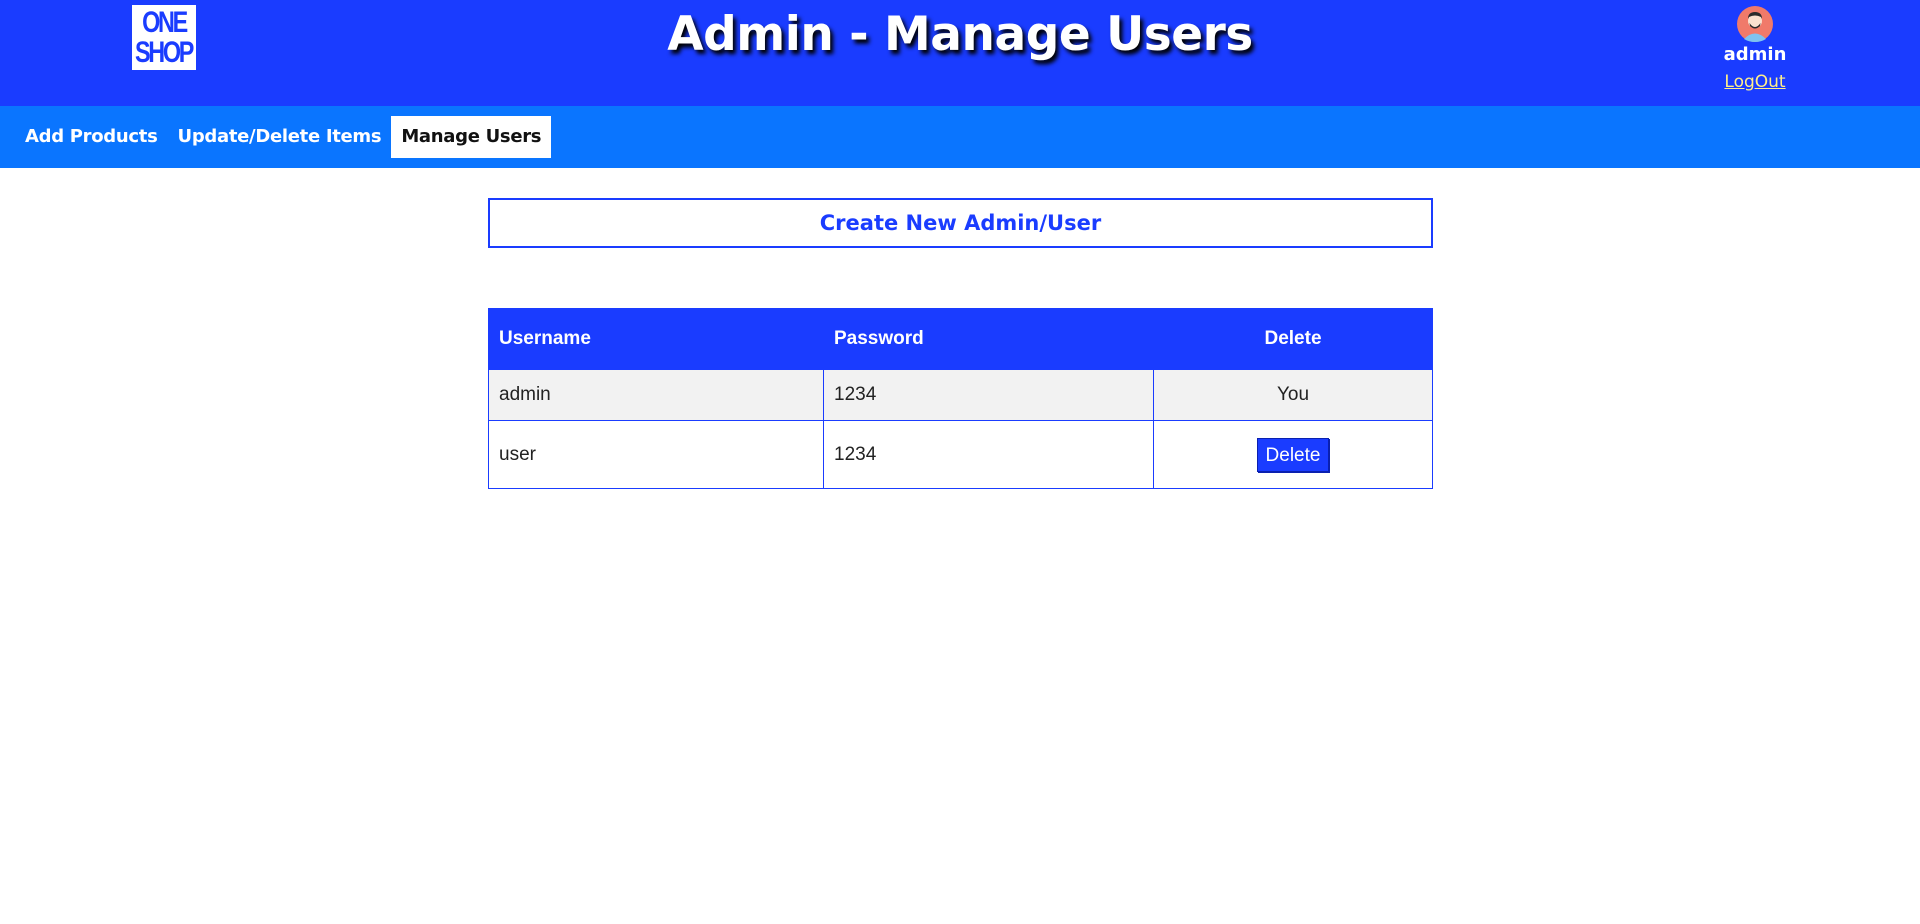 The height and width of the screenshot is (924, 1920). What do you see at coordinates (91, 137) in the screenshot?
I see `nav-item-add-products: Add Products` at bounding box center [91, 137].